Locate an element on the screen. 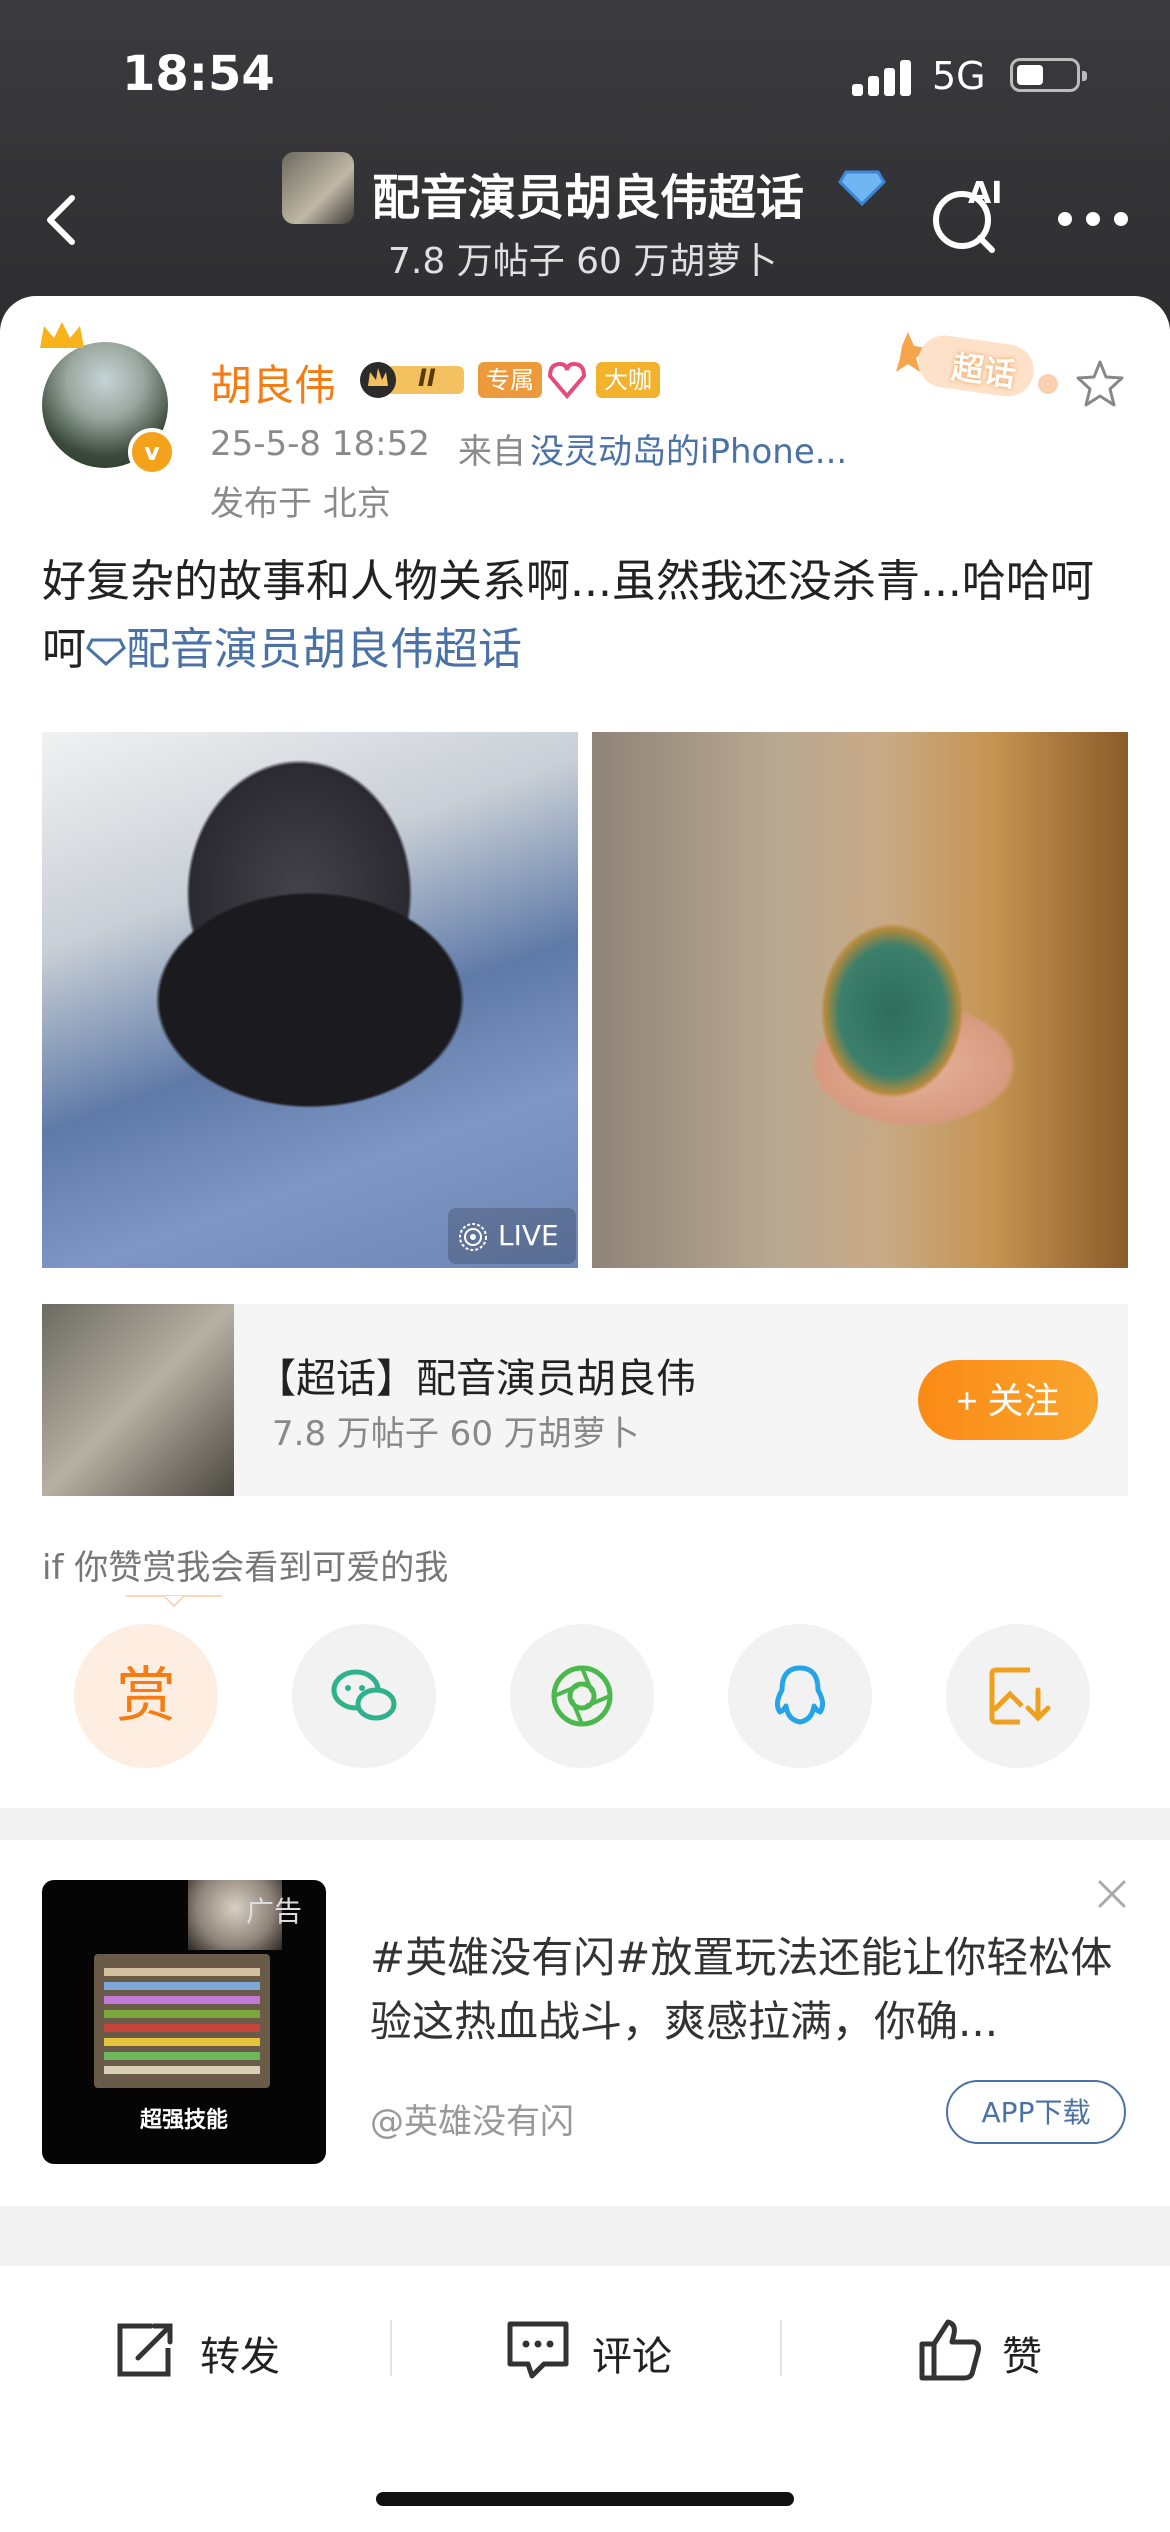  post-location: 发布于 北京 is located at coordinates (300, 504).